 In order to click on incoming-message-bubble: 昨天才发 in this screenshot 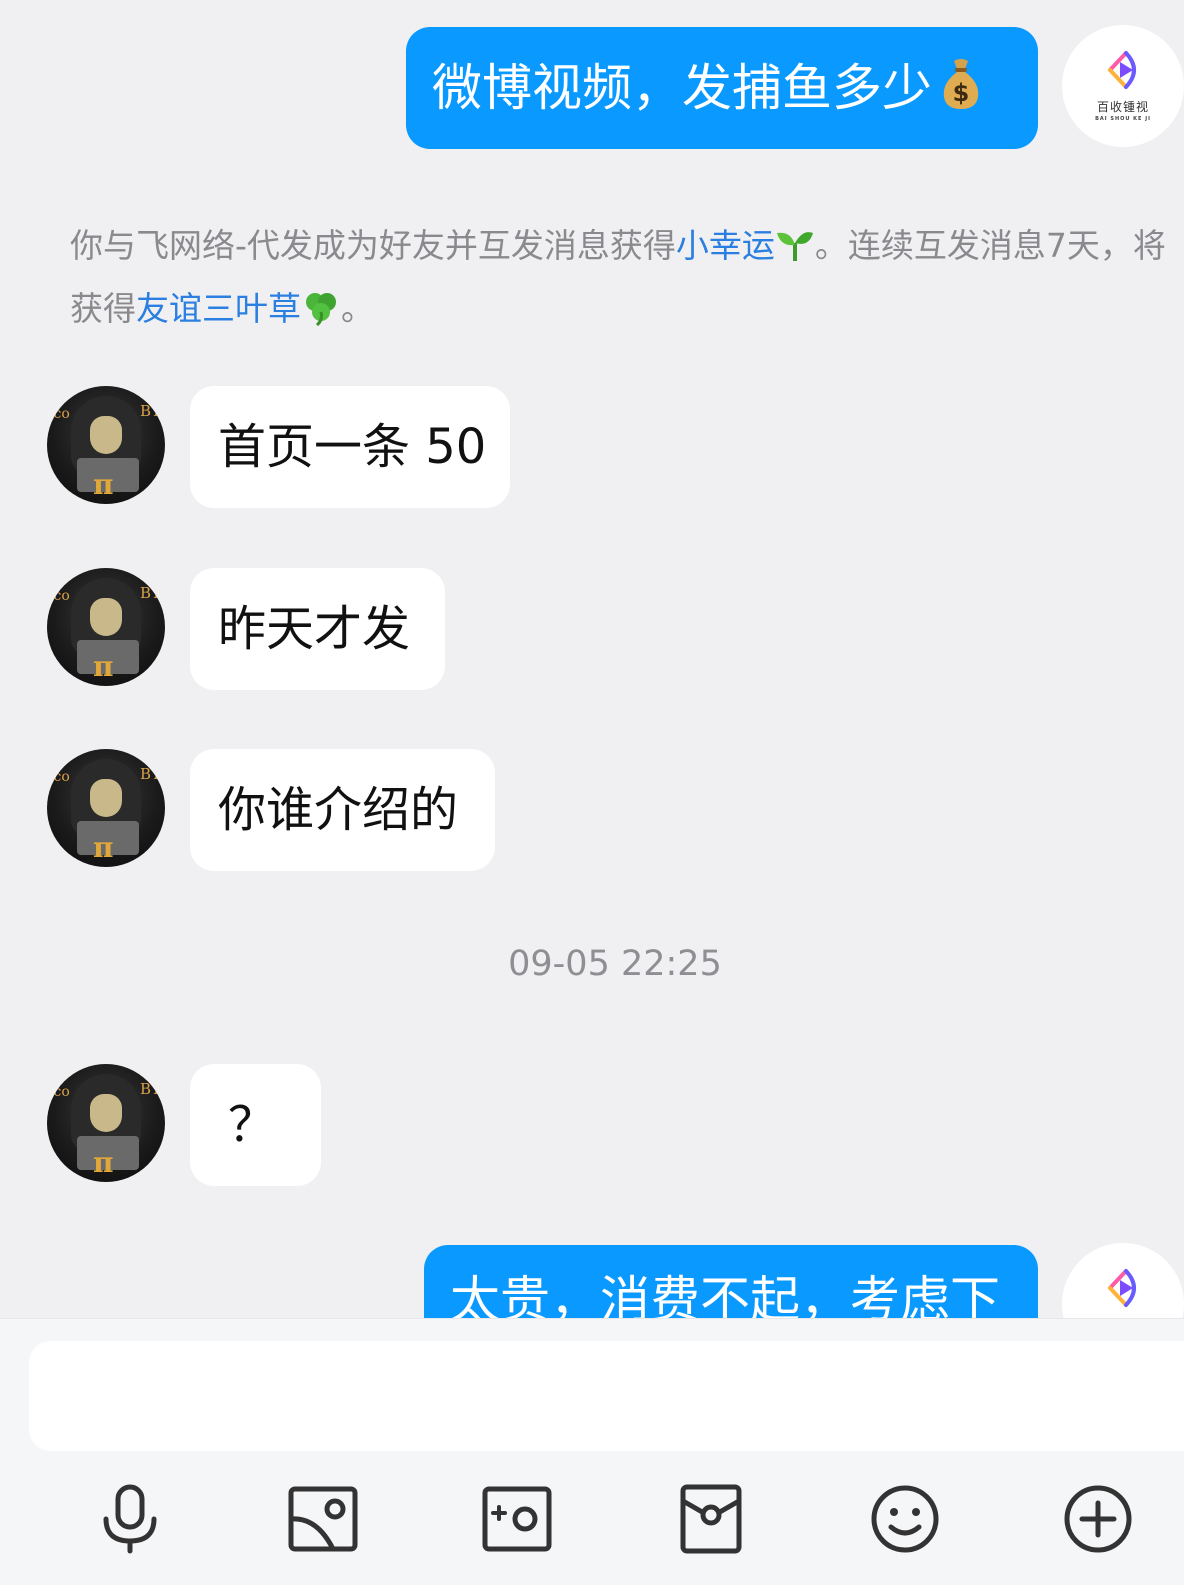, I will do `click(317, 629)`.